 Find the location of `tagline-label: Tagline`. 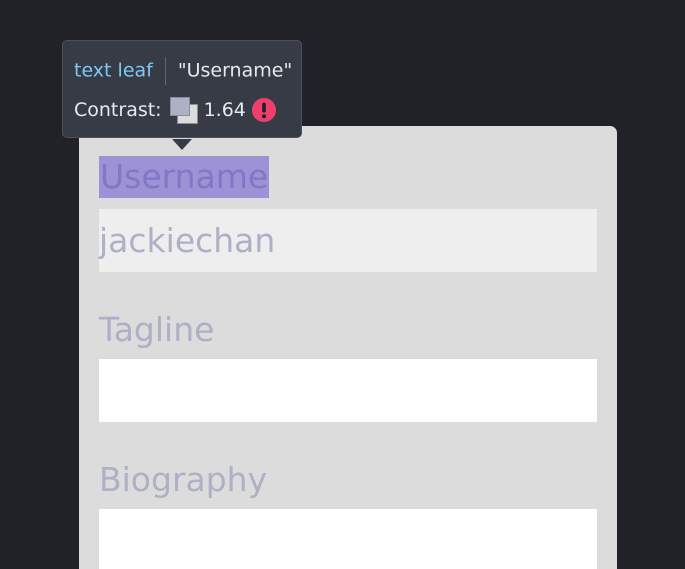

tagline-label: Tagline is located at coordinates (157, 329).